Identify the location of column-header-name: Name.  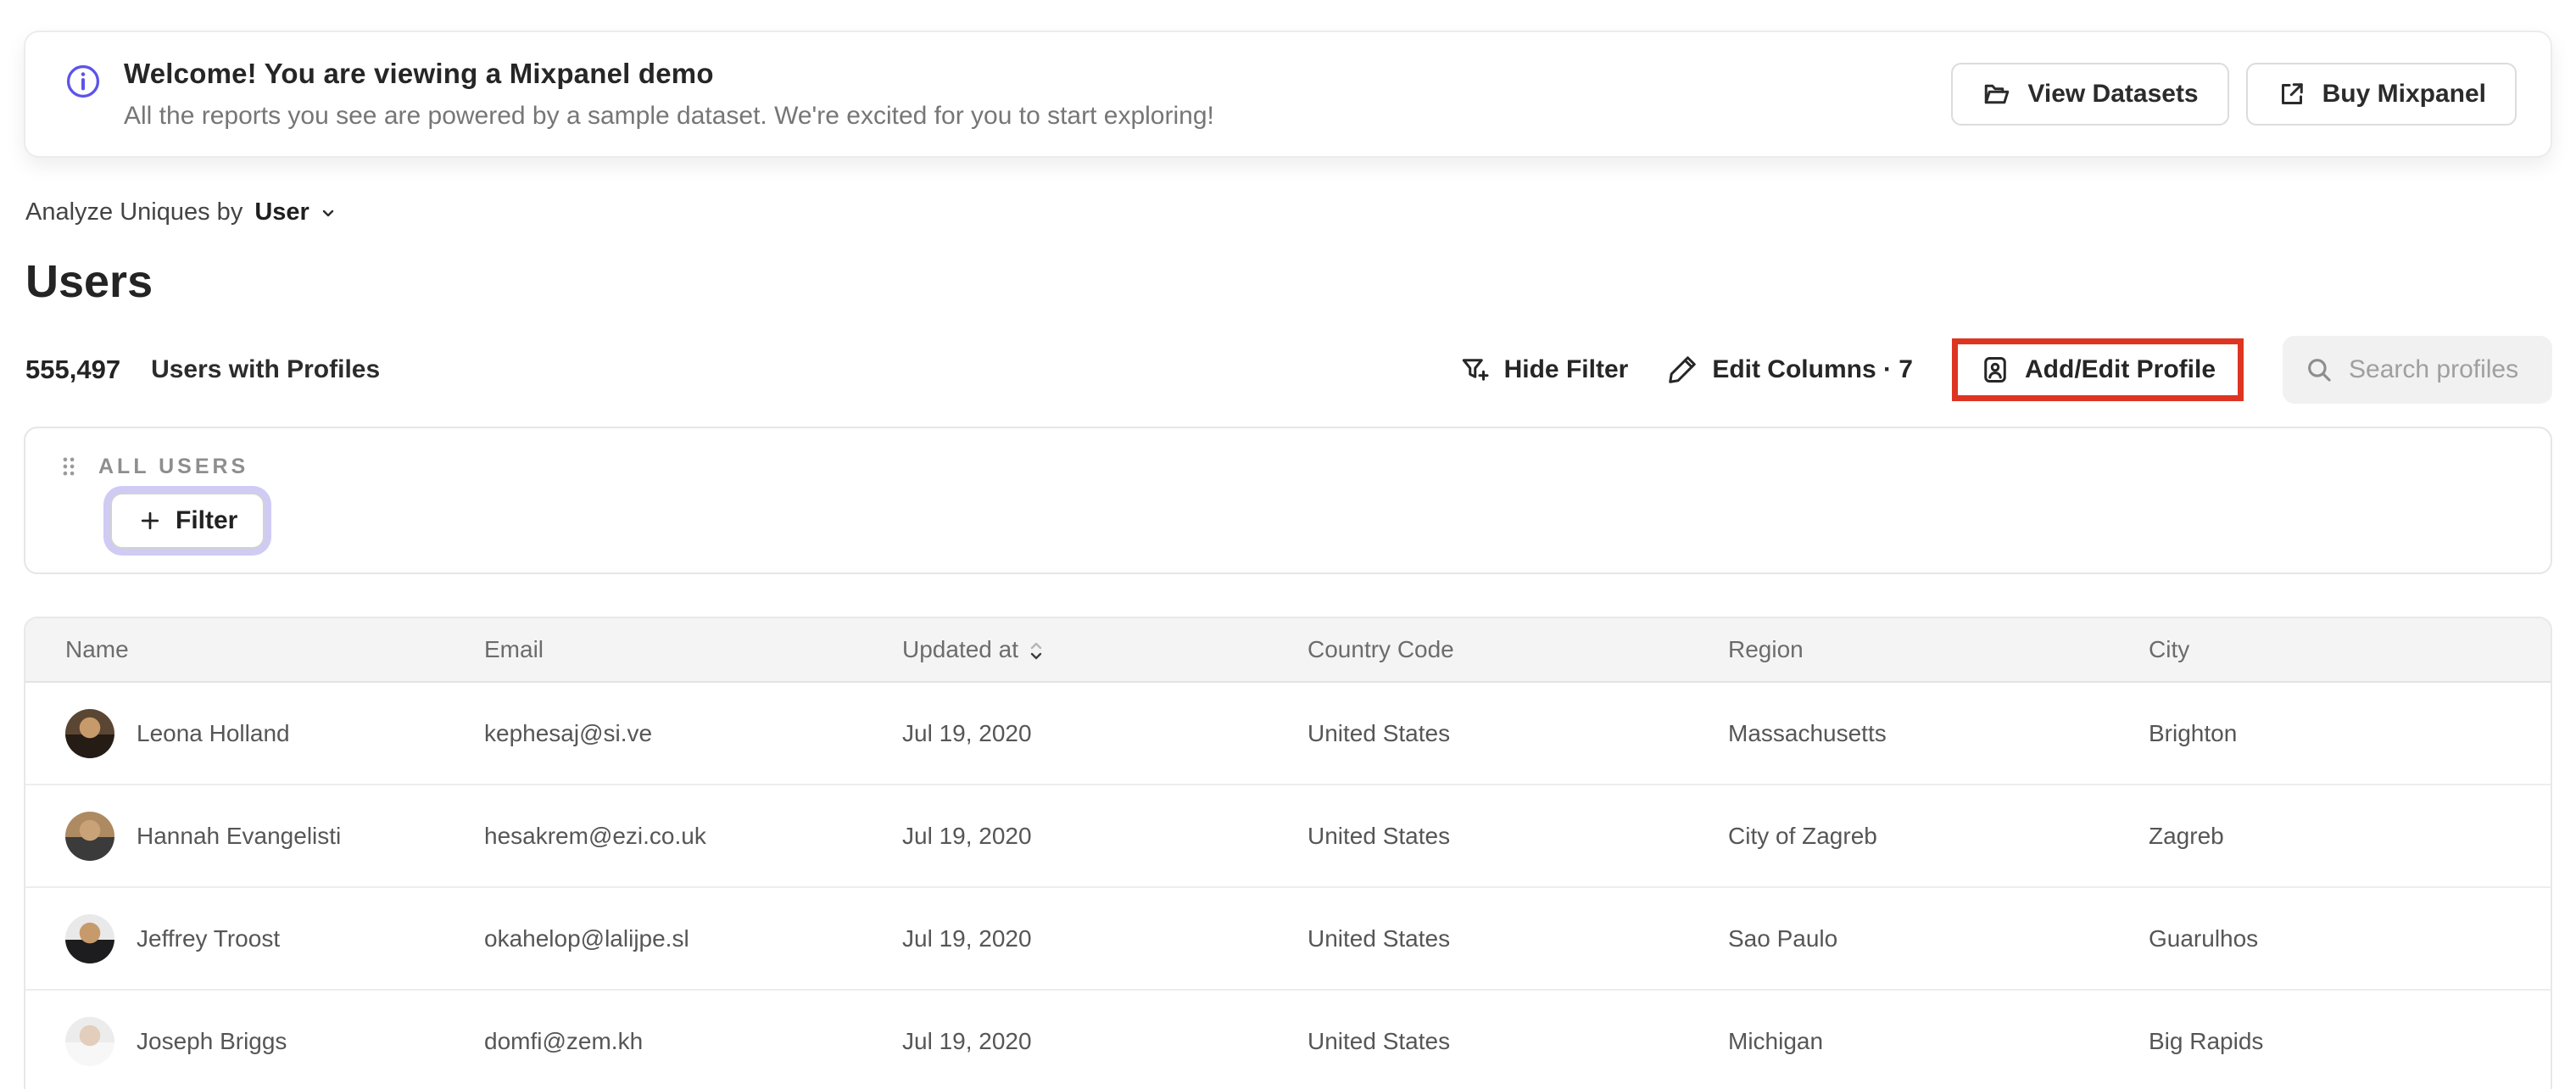
(234, 649).